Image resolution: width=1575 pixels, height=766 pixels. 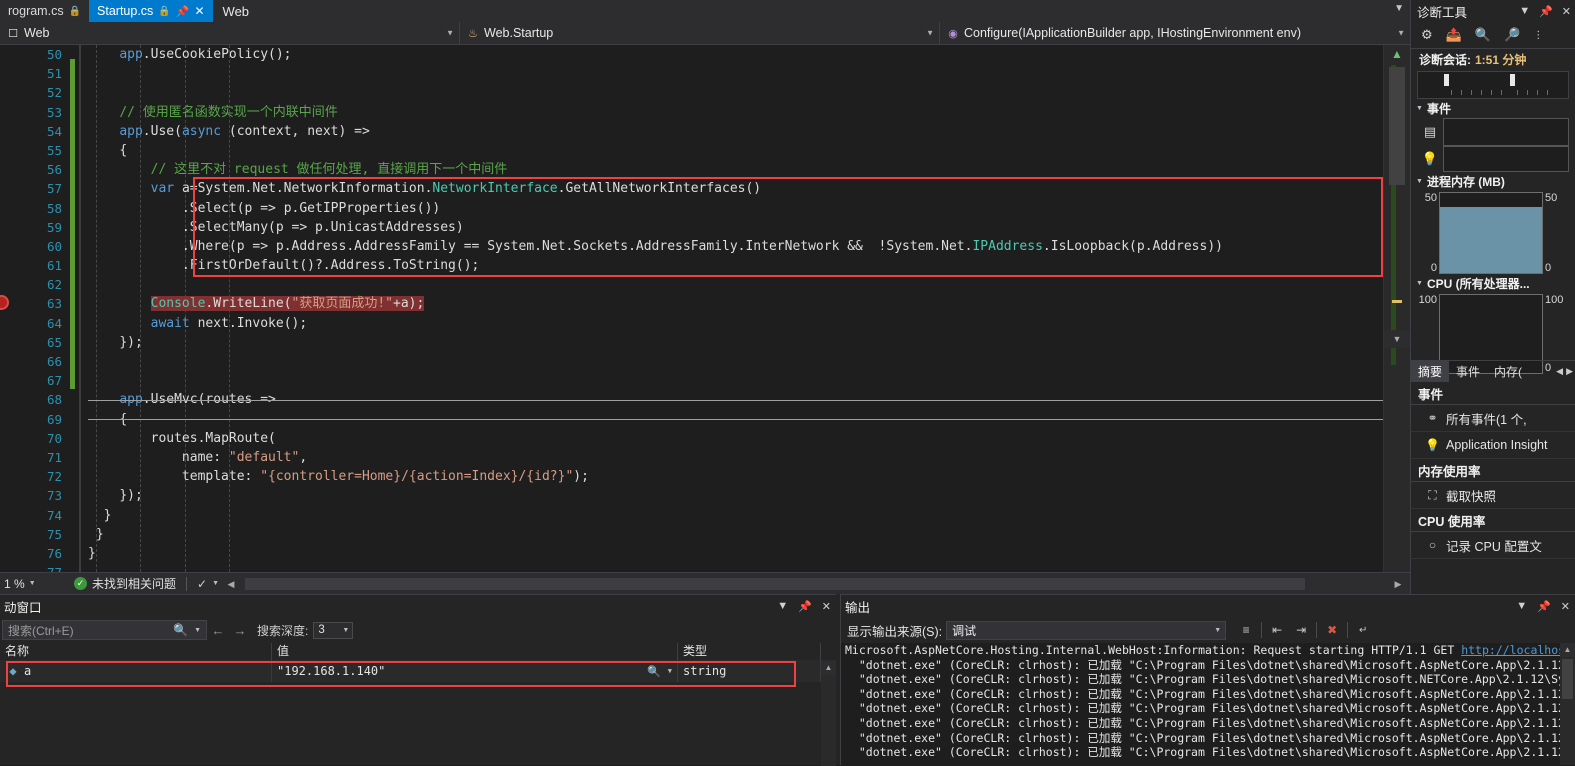 I want to click on code-line: // 这里不对 request 做任何处理, 直接调用下一个中间件, so click(x=736, y=169).